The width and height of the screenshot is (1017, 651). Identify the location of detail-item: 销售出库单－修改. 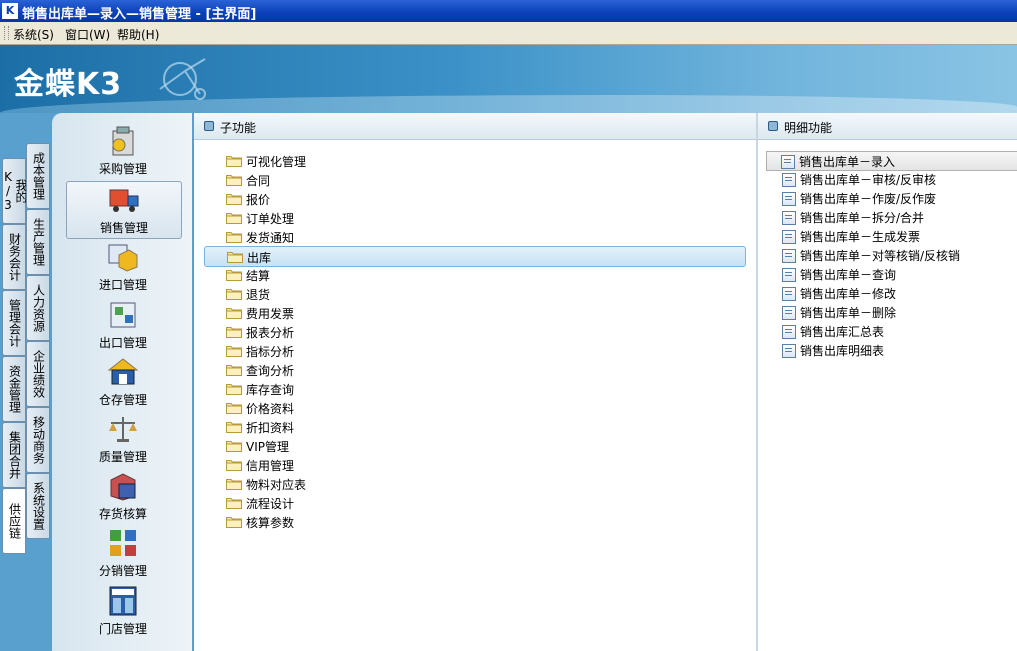
(892, 293).